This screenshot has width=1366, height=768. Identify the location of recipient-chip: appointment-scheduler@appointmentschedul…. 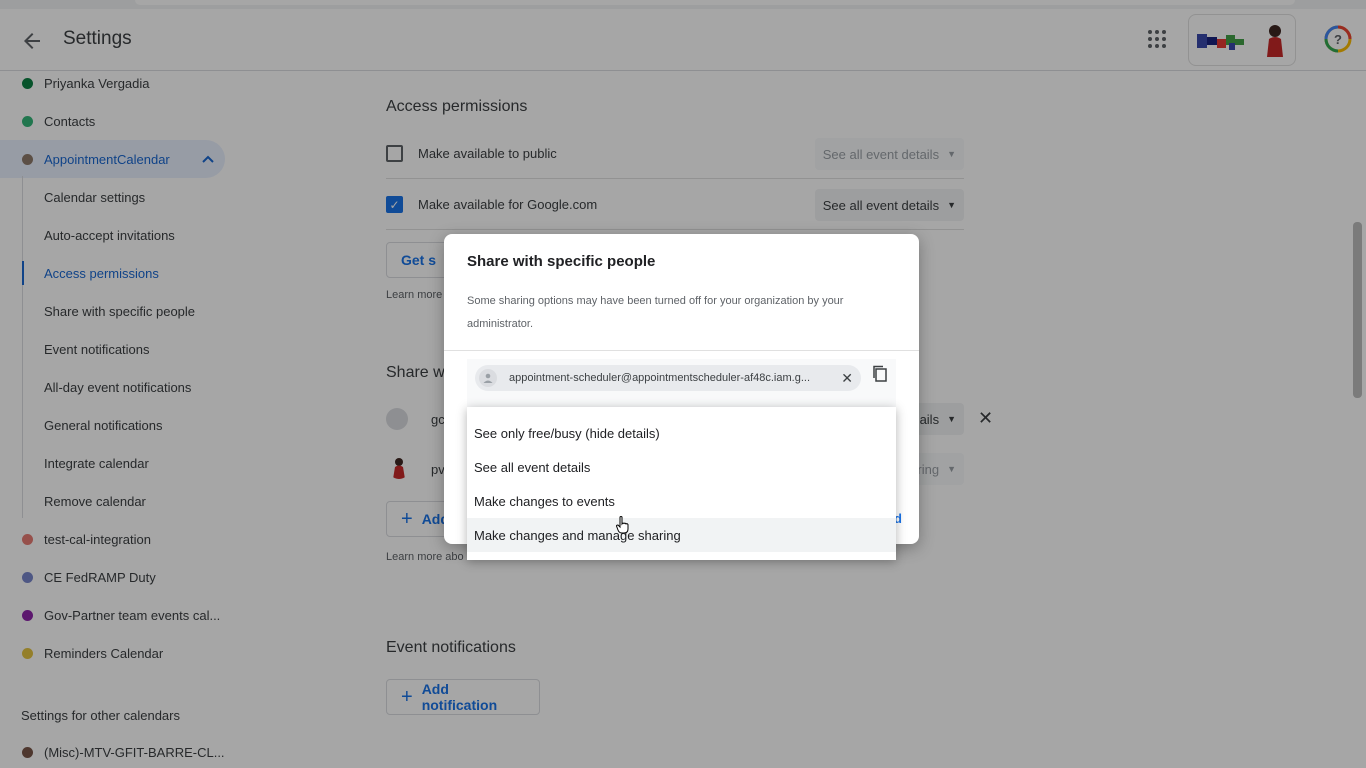
(668, 378).